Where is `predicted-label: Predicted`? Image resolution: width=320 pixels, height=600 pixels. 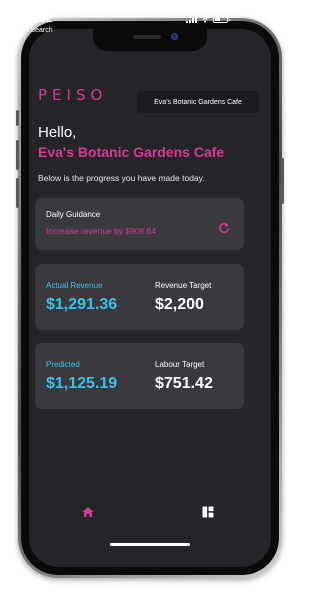 predicted-label: Predicted is located at coordinates (63, 364).